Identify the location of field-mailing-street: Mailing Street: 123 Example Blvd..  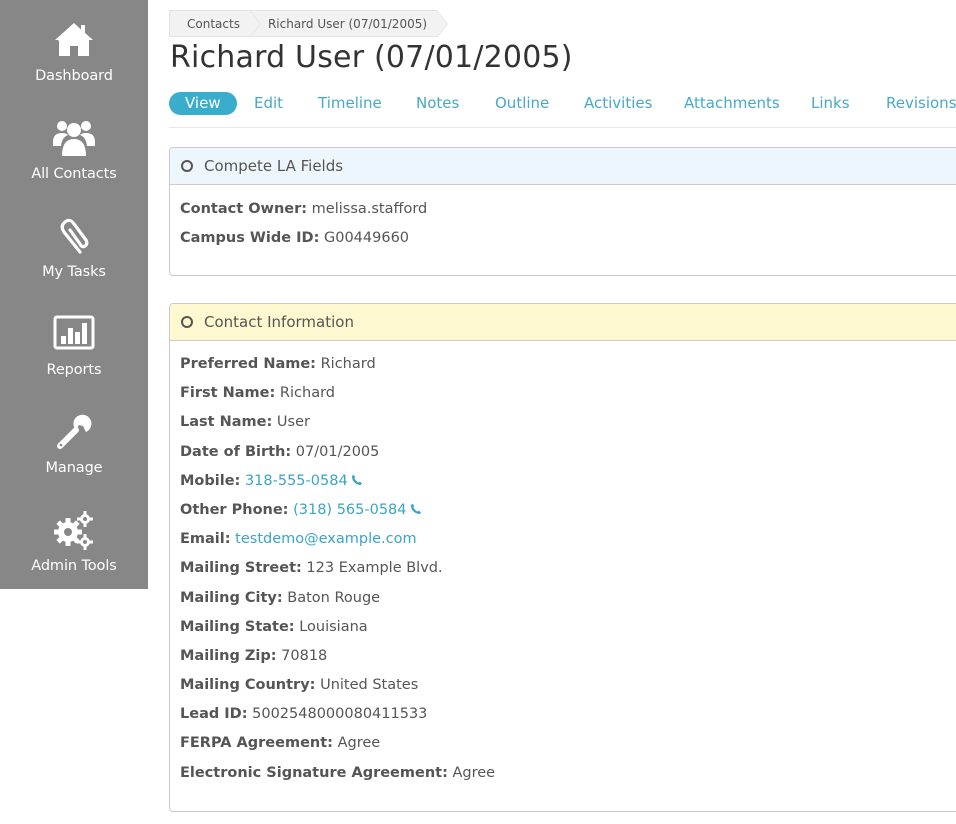
(567, 568).